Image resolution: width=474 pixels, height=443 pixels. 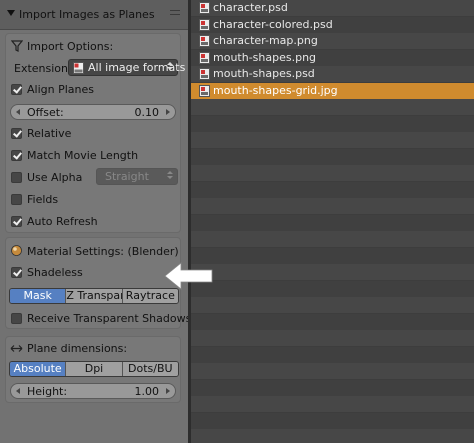 I want to click on use-alpha-label: Use Alpha, so click(x=55, y=177).